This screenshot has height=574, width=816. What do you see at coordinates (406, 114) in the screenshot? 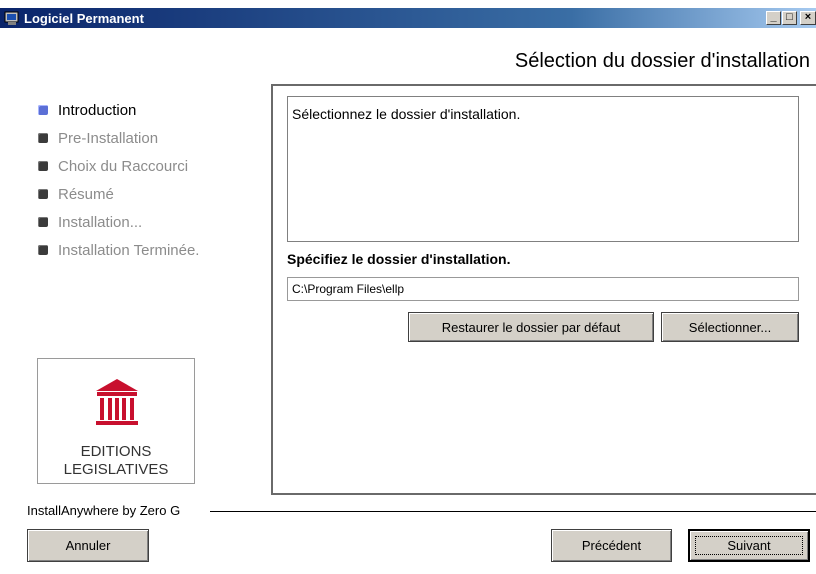
I see `instruction-text: Sélectionnez le dossier d'installation.` at bounding box center [406, 114].